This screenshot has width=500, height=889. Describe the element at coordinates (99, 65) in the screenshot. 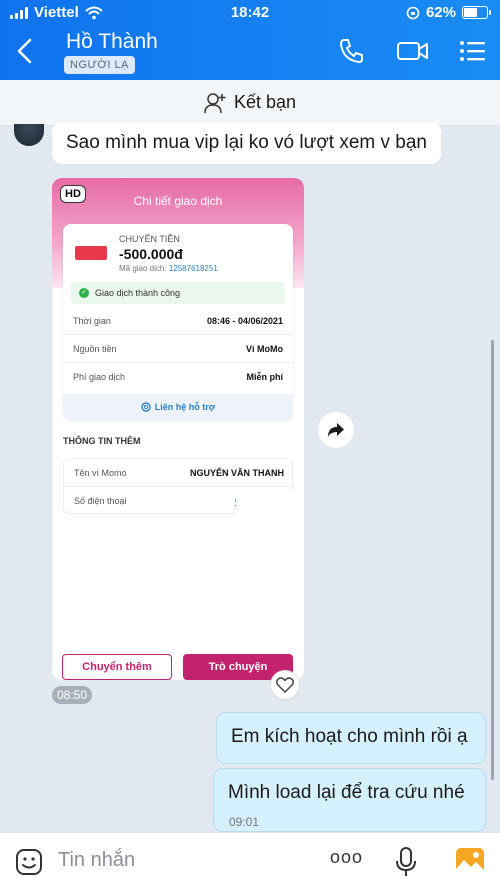

I see `stranger-badge: NGƯỜI LẠ` at that location.